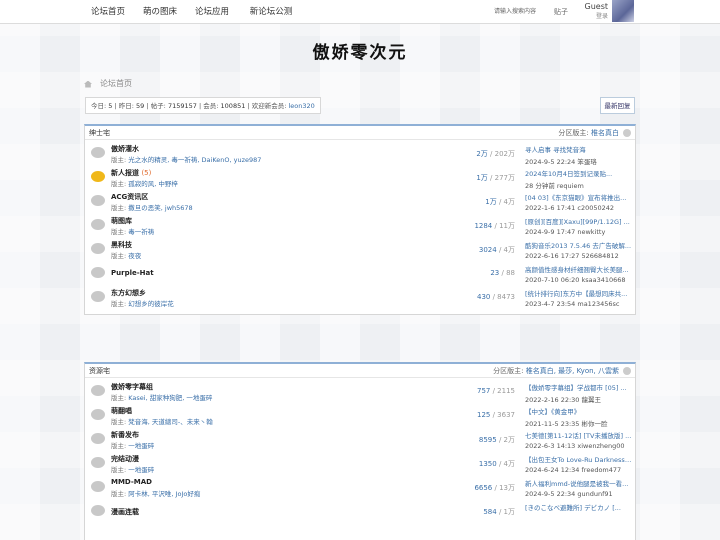 The image size is (720, 540). I want to click on forum-mods: 毒一祈祷, so click(141, 232).